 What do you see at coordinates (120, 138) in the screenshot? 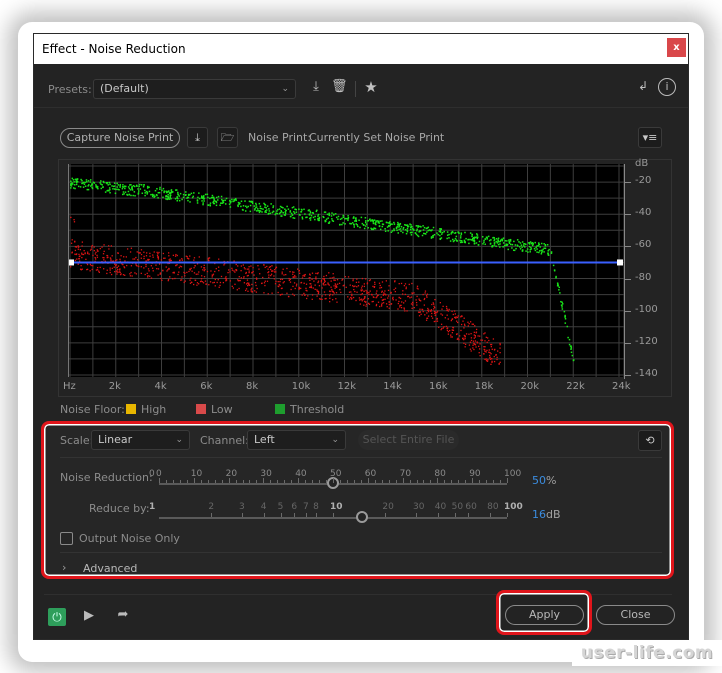
I see `capture-noise-print-button: Capture Noise Print` at bounding box center [120, 138].